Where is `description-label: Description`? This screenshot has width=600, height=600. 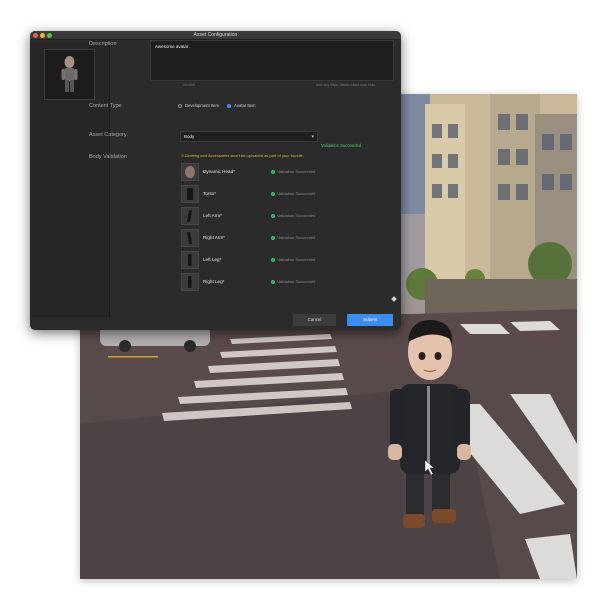
description-label: Description is located at coordinates (103, 44).